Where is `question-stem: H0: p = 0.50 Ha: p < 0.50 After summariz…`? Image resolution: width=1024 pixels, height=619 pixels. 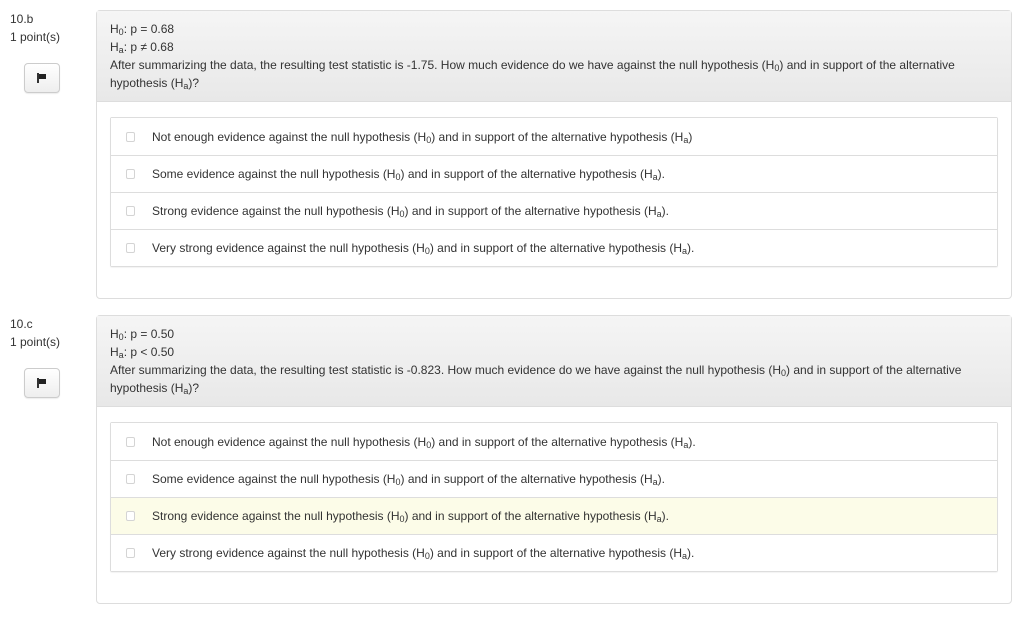 question-stem: H0: p = 0.50 Ha: p < 0.50 After summariz… is located at coordinates (554, 361).